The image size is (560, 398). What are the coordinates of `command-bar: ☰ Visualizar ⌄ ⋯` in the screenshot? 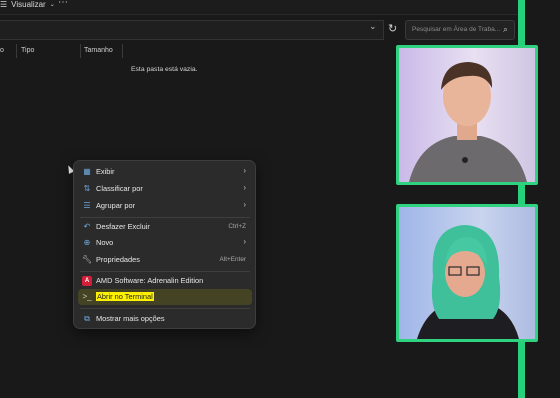 It's located at (260, 7).